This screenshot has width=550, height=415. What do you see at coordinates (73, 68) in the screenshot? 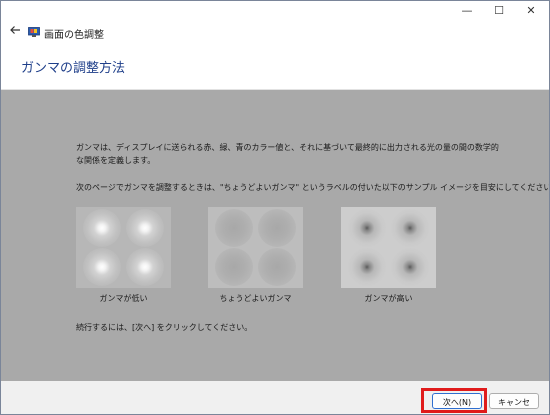
I see `page-title: ガンマの調整方法` at bounding box center [73, 68].